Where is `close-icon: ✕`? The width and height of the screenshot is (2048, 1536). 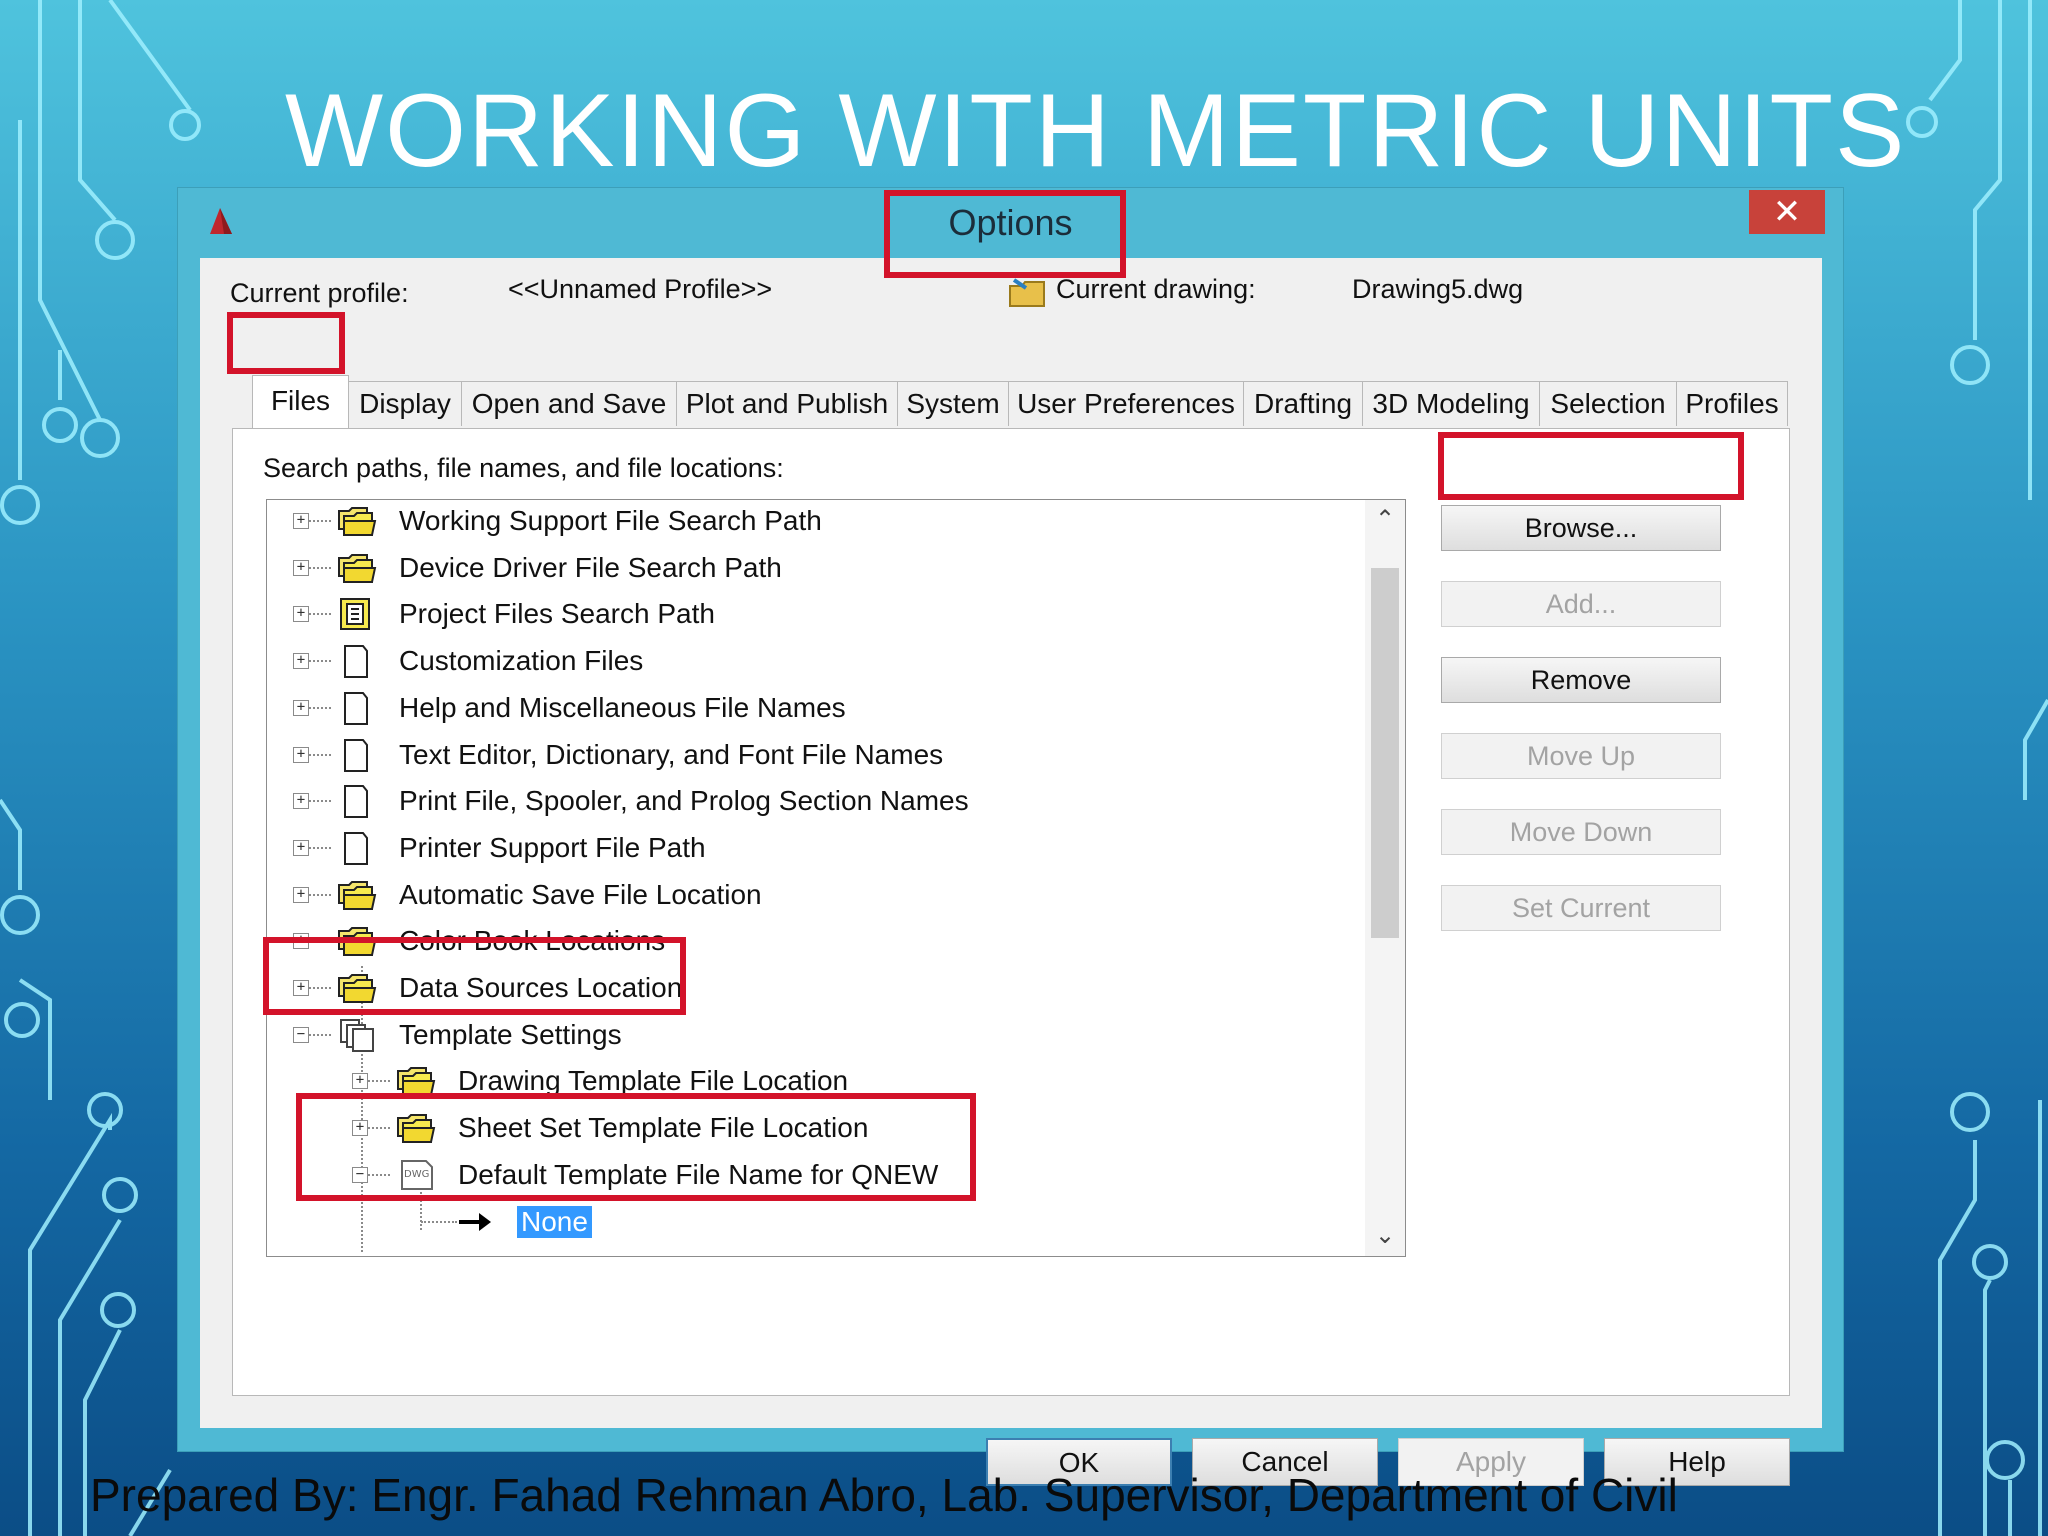 close-icon: ✕ is located at coordinates (1787, 212).